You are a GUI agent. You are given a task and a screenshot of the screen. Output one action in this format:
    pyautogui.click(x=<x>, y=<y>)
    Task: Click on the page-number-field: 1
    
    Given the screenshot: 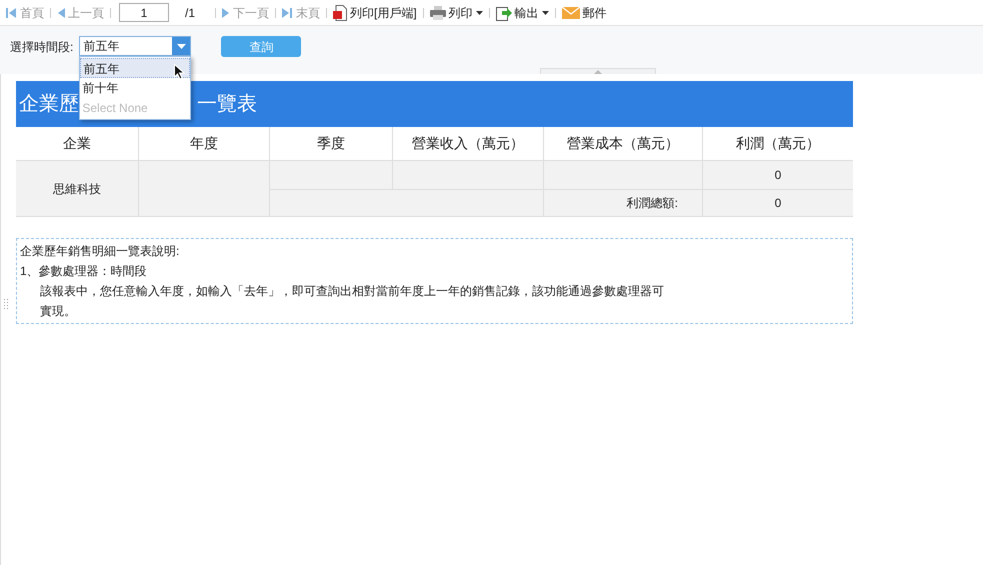 What is the action you would take?
    pyautogui.click(x=144, y=12)
    